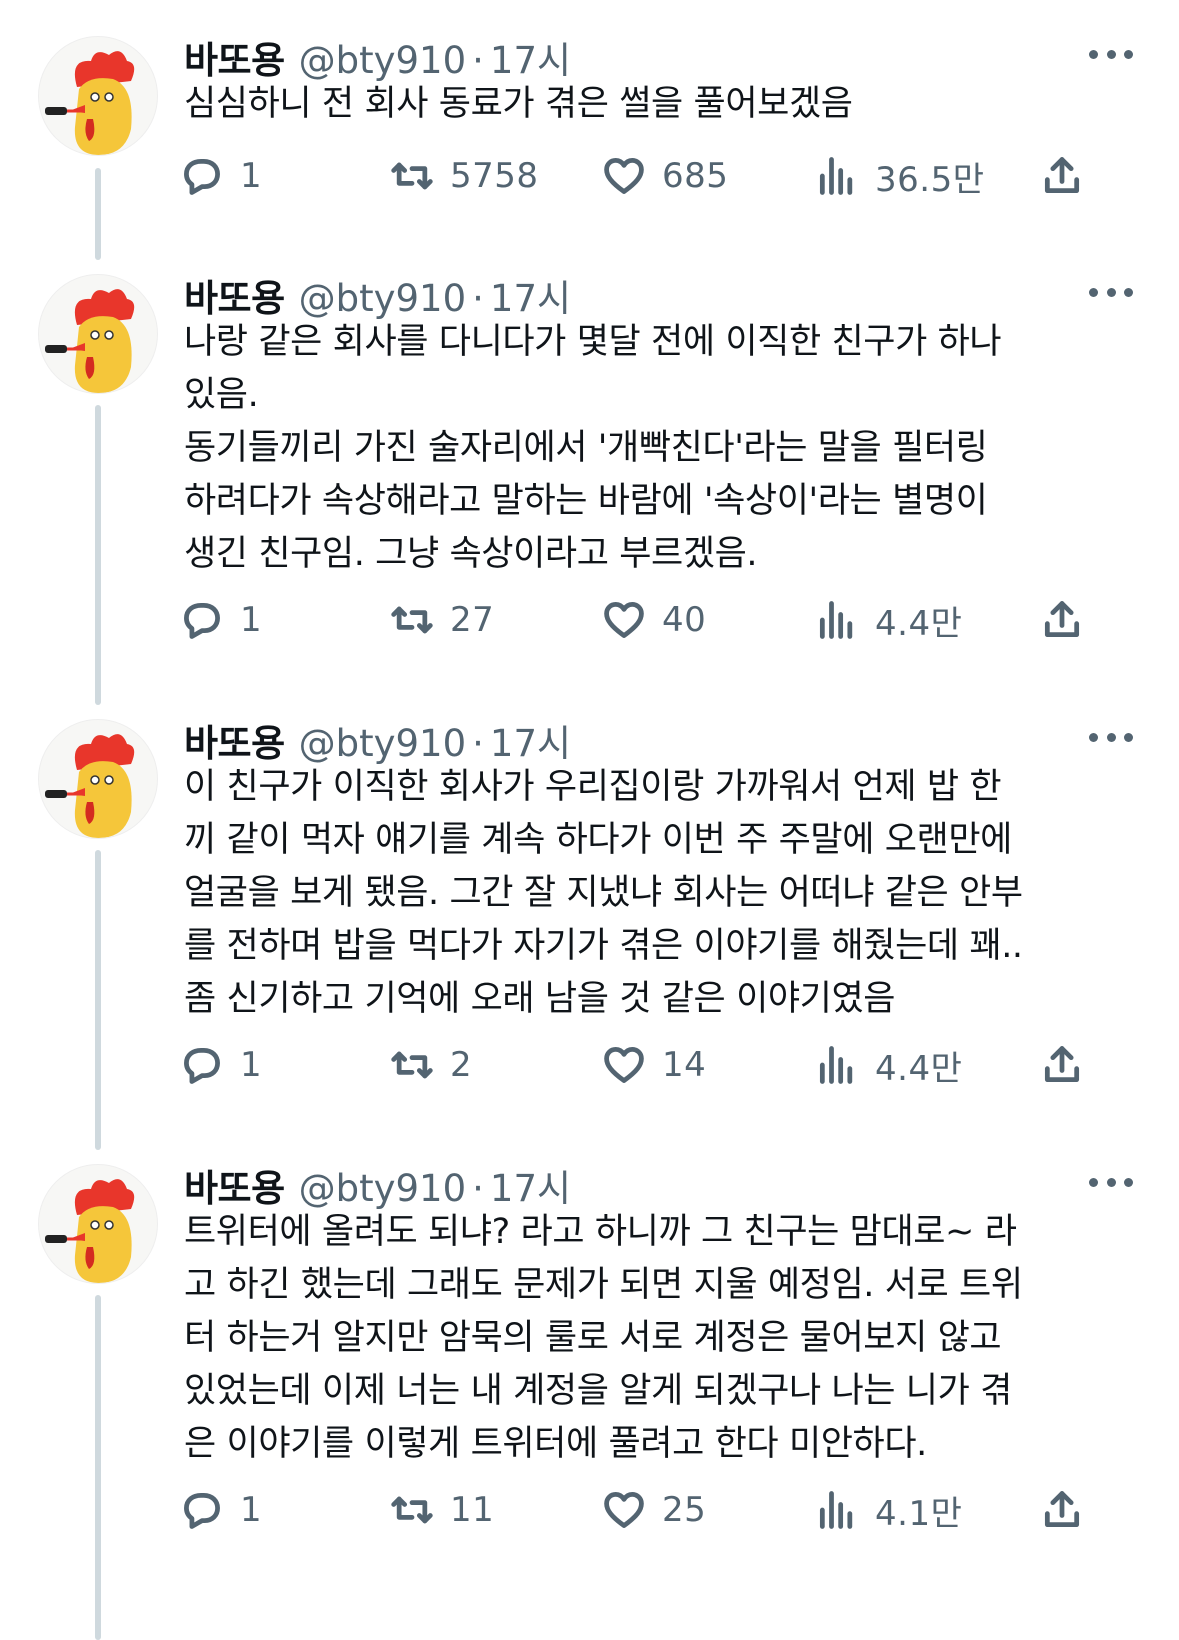  I want to click on like-count: 685, so click(695, 176).